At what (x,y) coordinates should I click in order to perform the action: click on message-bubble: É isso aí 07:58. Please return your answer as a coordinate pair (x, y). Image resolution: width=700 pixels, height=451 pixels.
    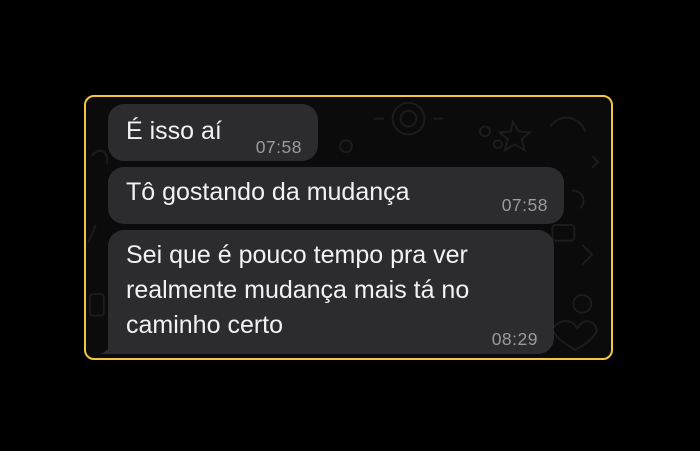
    Looking at the image, I should click on (213, 132).